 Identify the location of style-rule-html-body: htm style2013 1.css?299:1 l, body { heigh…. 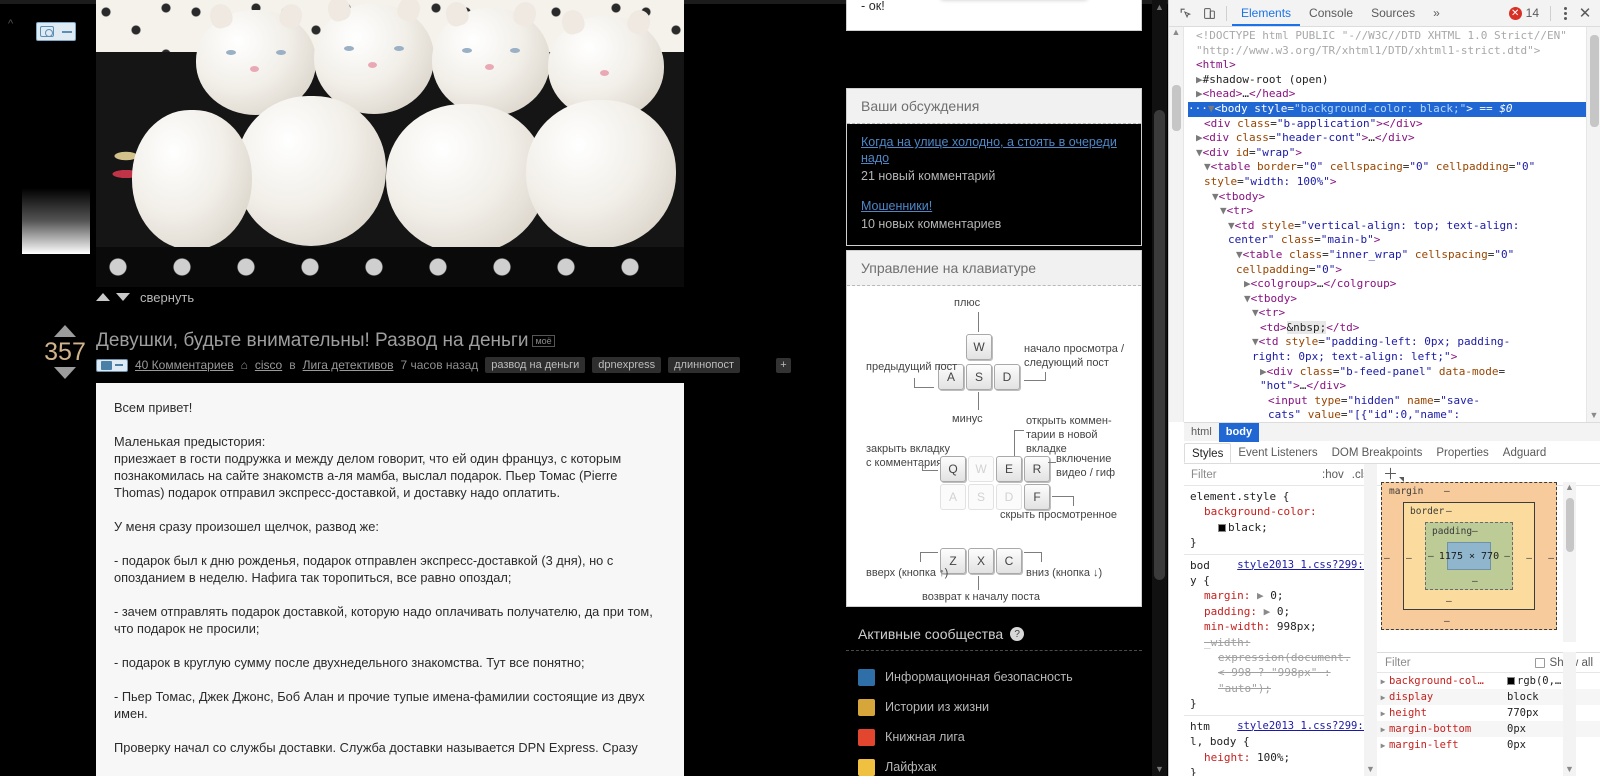
(1280, 746).